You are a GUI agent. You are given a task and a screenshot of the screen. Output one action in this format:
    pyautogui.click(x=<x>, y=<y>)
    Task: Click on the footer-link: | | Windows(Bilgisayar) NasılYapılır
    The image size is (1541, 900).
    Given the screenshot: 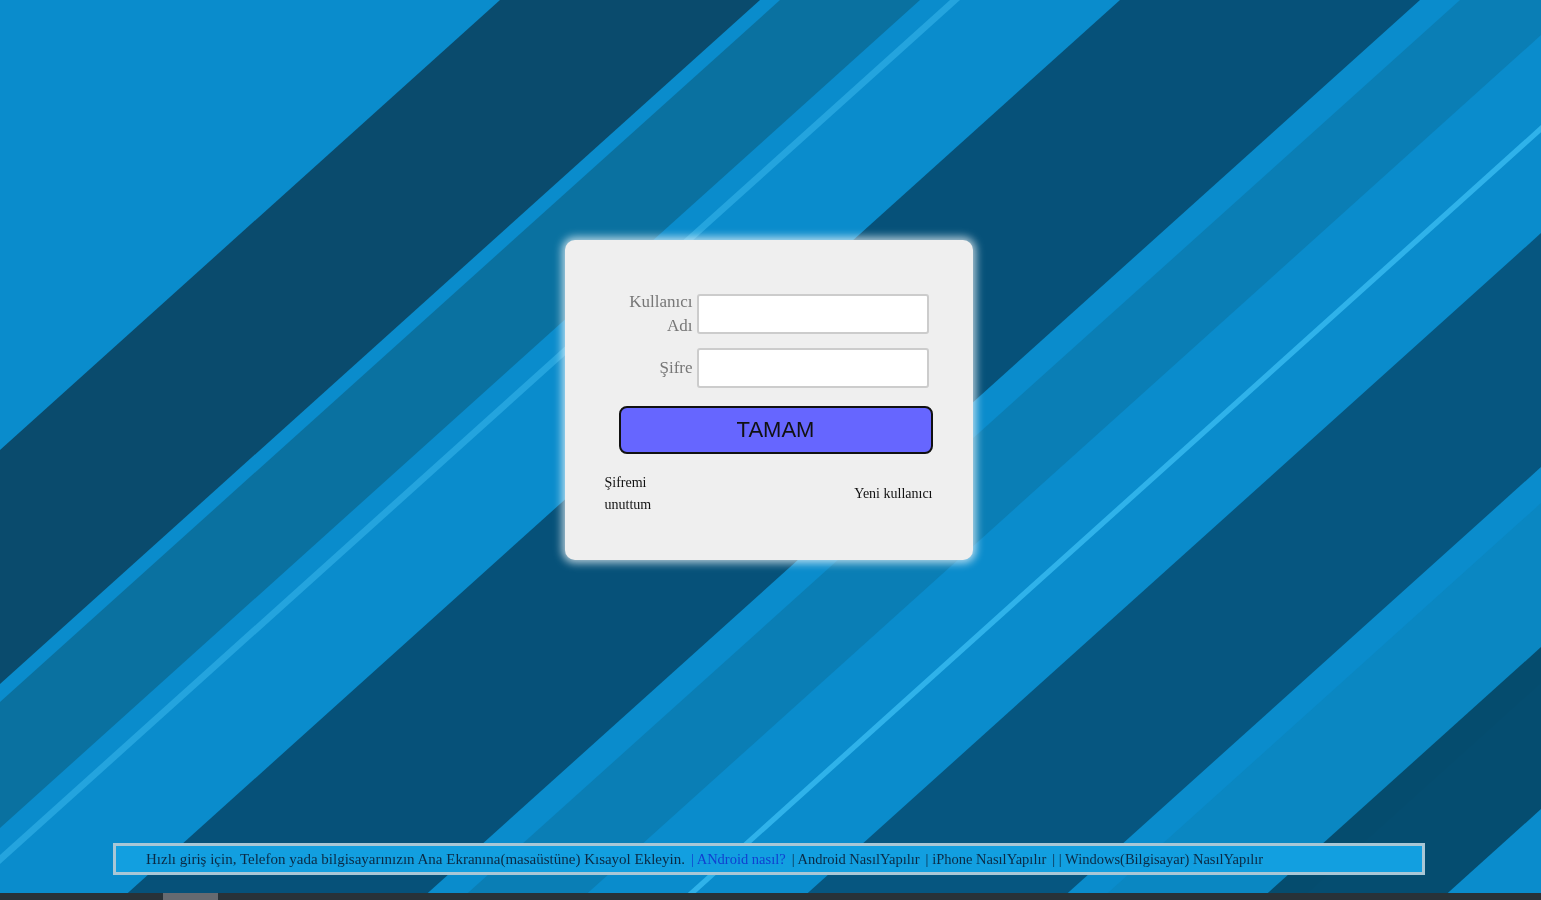 What is the action you would take?
    pyautogui.click(x=1158, y=859)
    